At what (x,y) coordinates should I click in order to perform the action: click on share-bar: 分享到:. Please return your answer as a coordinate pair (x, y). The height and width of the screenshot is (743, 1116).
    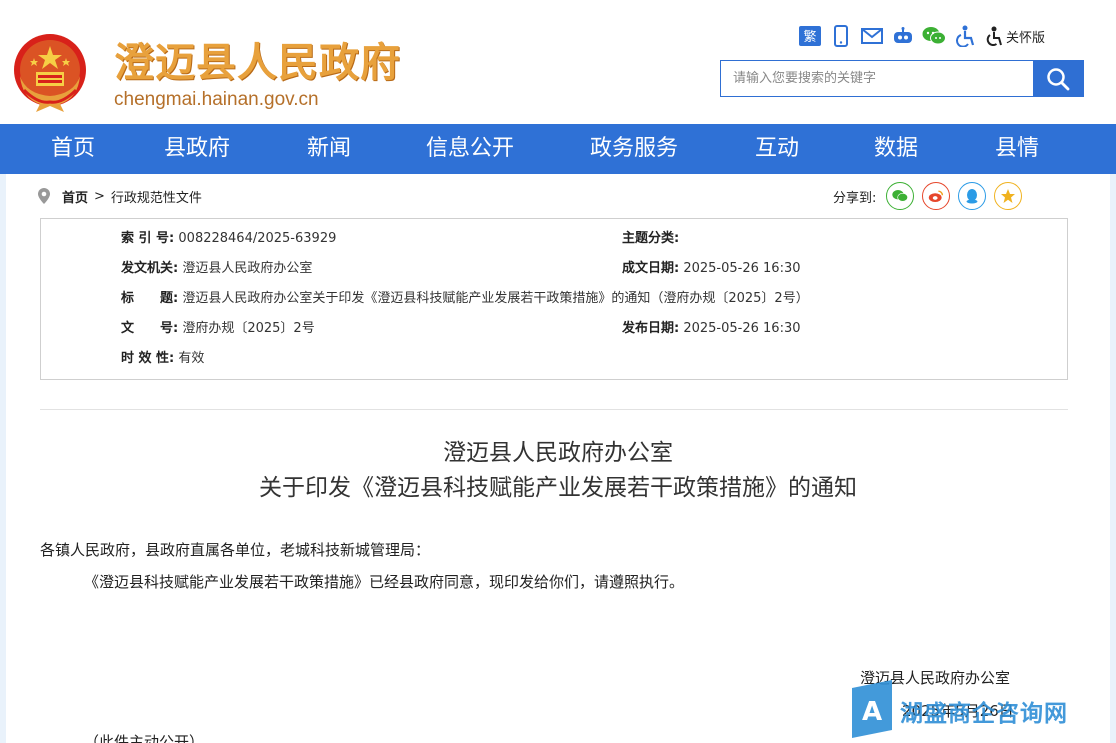
    Looking at the image, I should click on (931, 196).